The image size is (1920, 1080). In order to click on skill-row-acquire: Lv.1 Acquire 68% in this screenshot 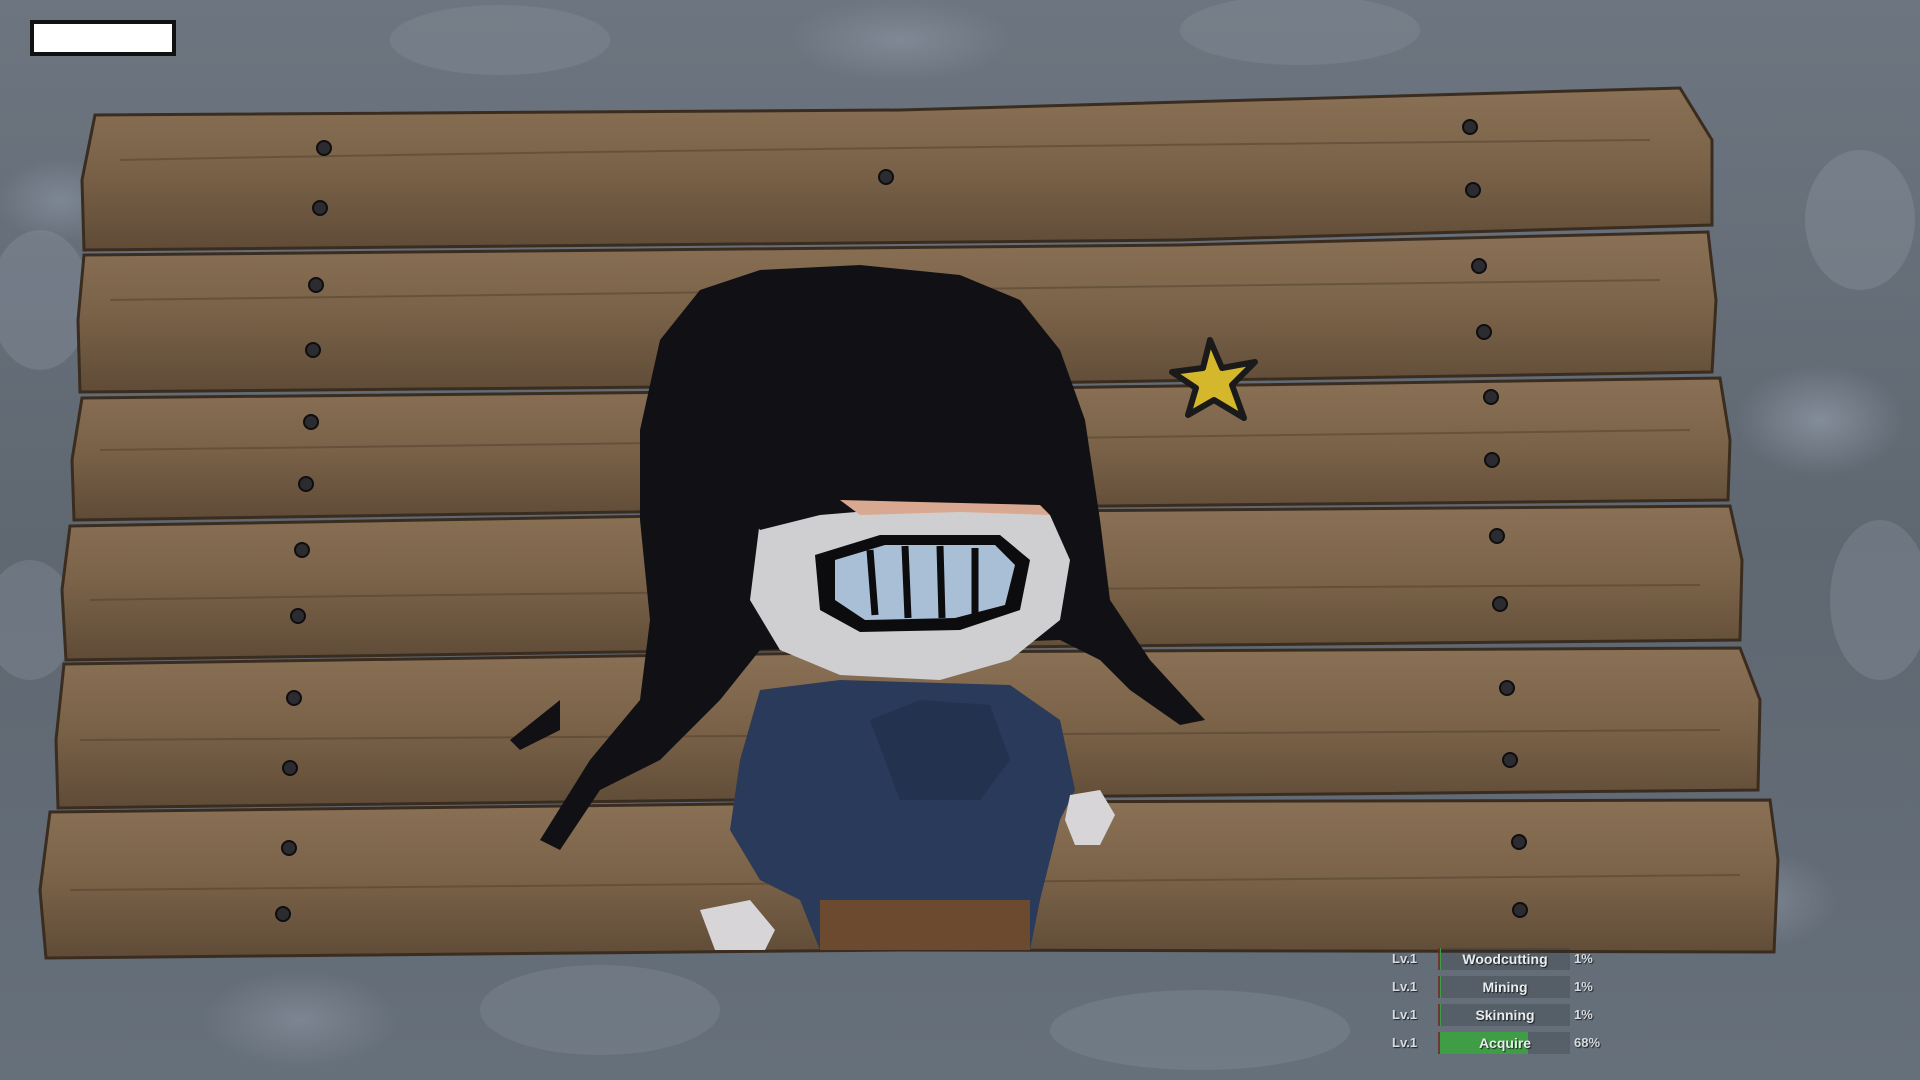, I will do `click(1497, 1043)`.